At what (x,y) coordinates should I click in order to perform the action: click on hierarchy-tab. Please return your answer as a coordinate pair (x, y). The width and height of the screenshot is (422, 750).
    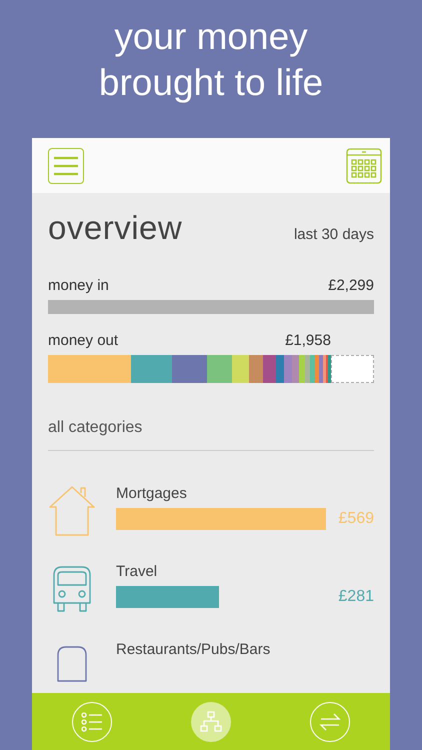
    Looking at the image, I should click on (210, 722).